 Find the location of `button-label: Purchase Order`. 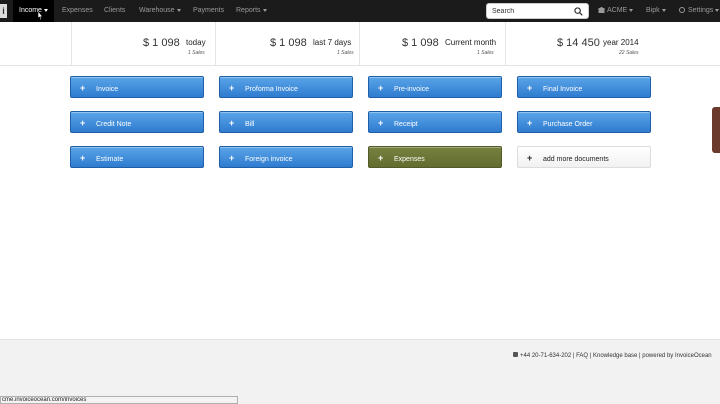

button-label: Purchase Order is located at coordinates (568, 124).